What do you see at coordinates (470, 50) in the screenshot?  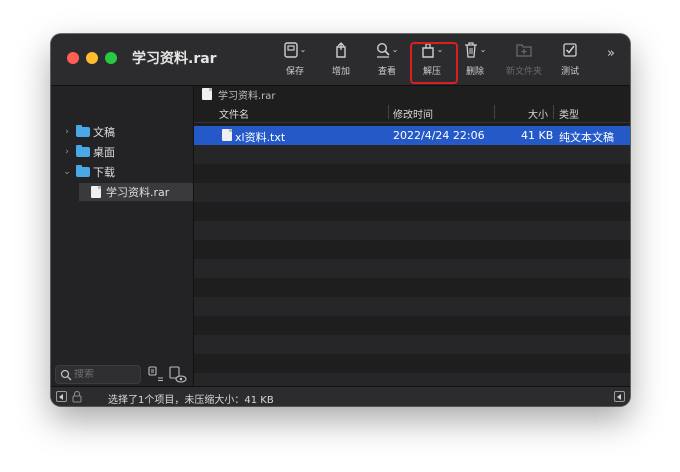 I see `trash-icon` at bounding box center [470, 50].